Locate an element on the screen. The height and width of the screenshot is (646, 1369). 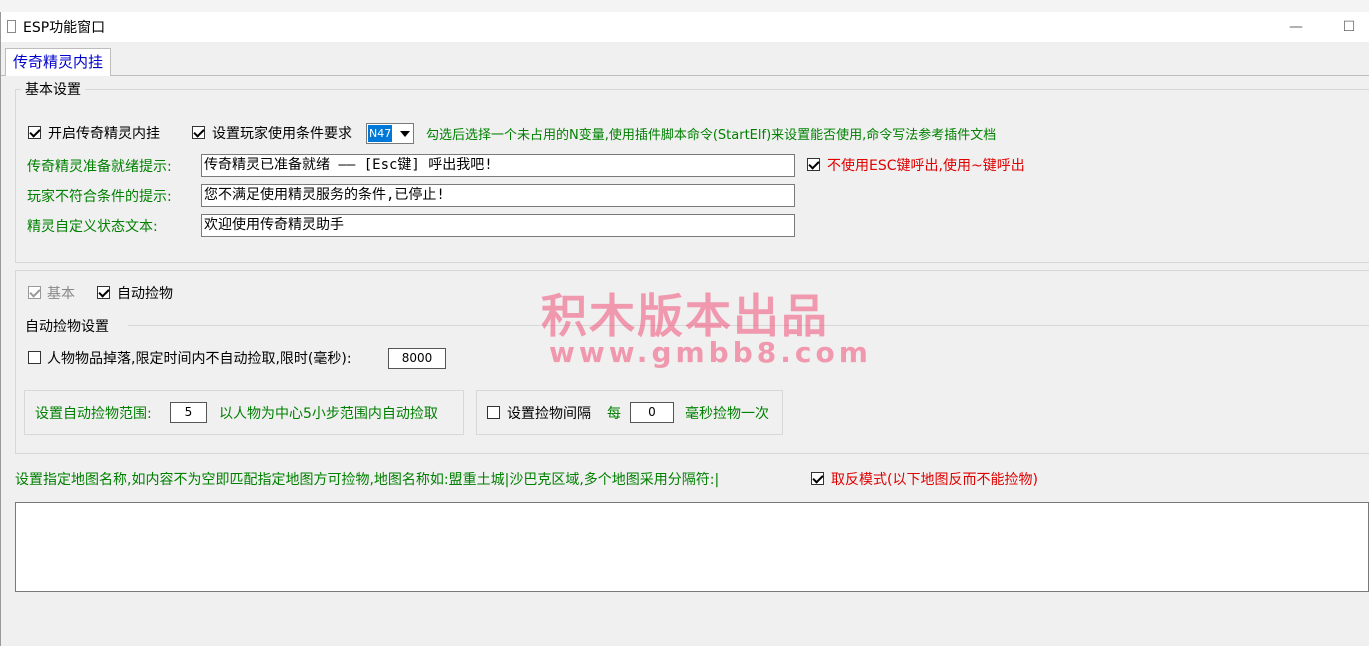
map-list-textarea is located at coordinates (692, 547).